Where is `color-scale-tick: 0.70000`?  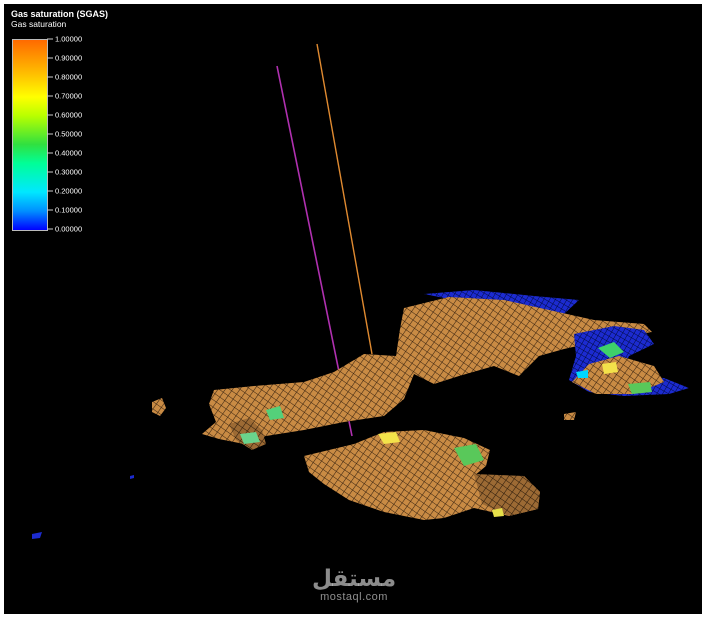
color-scale-tick: 0.70000 is located at coordinates (64, 96).